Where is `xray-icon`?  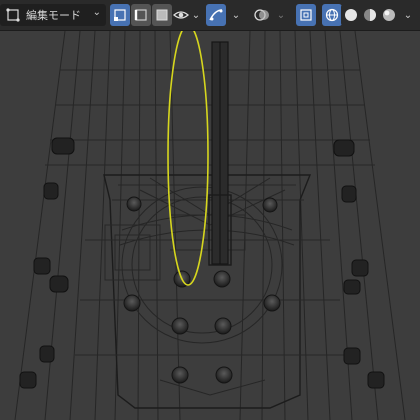
xray-icon is located at coordinates (306, 15).